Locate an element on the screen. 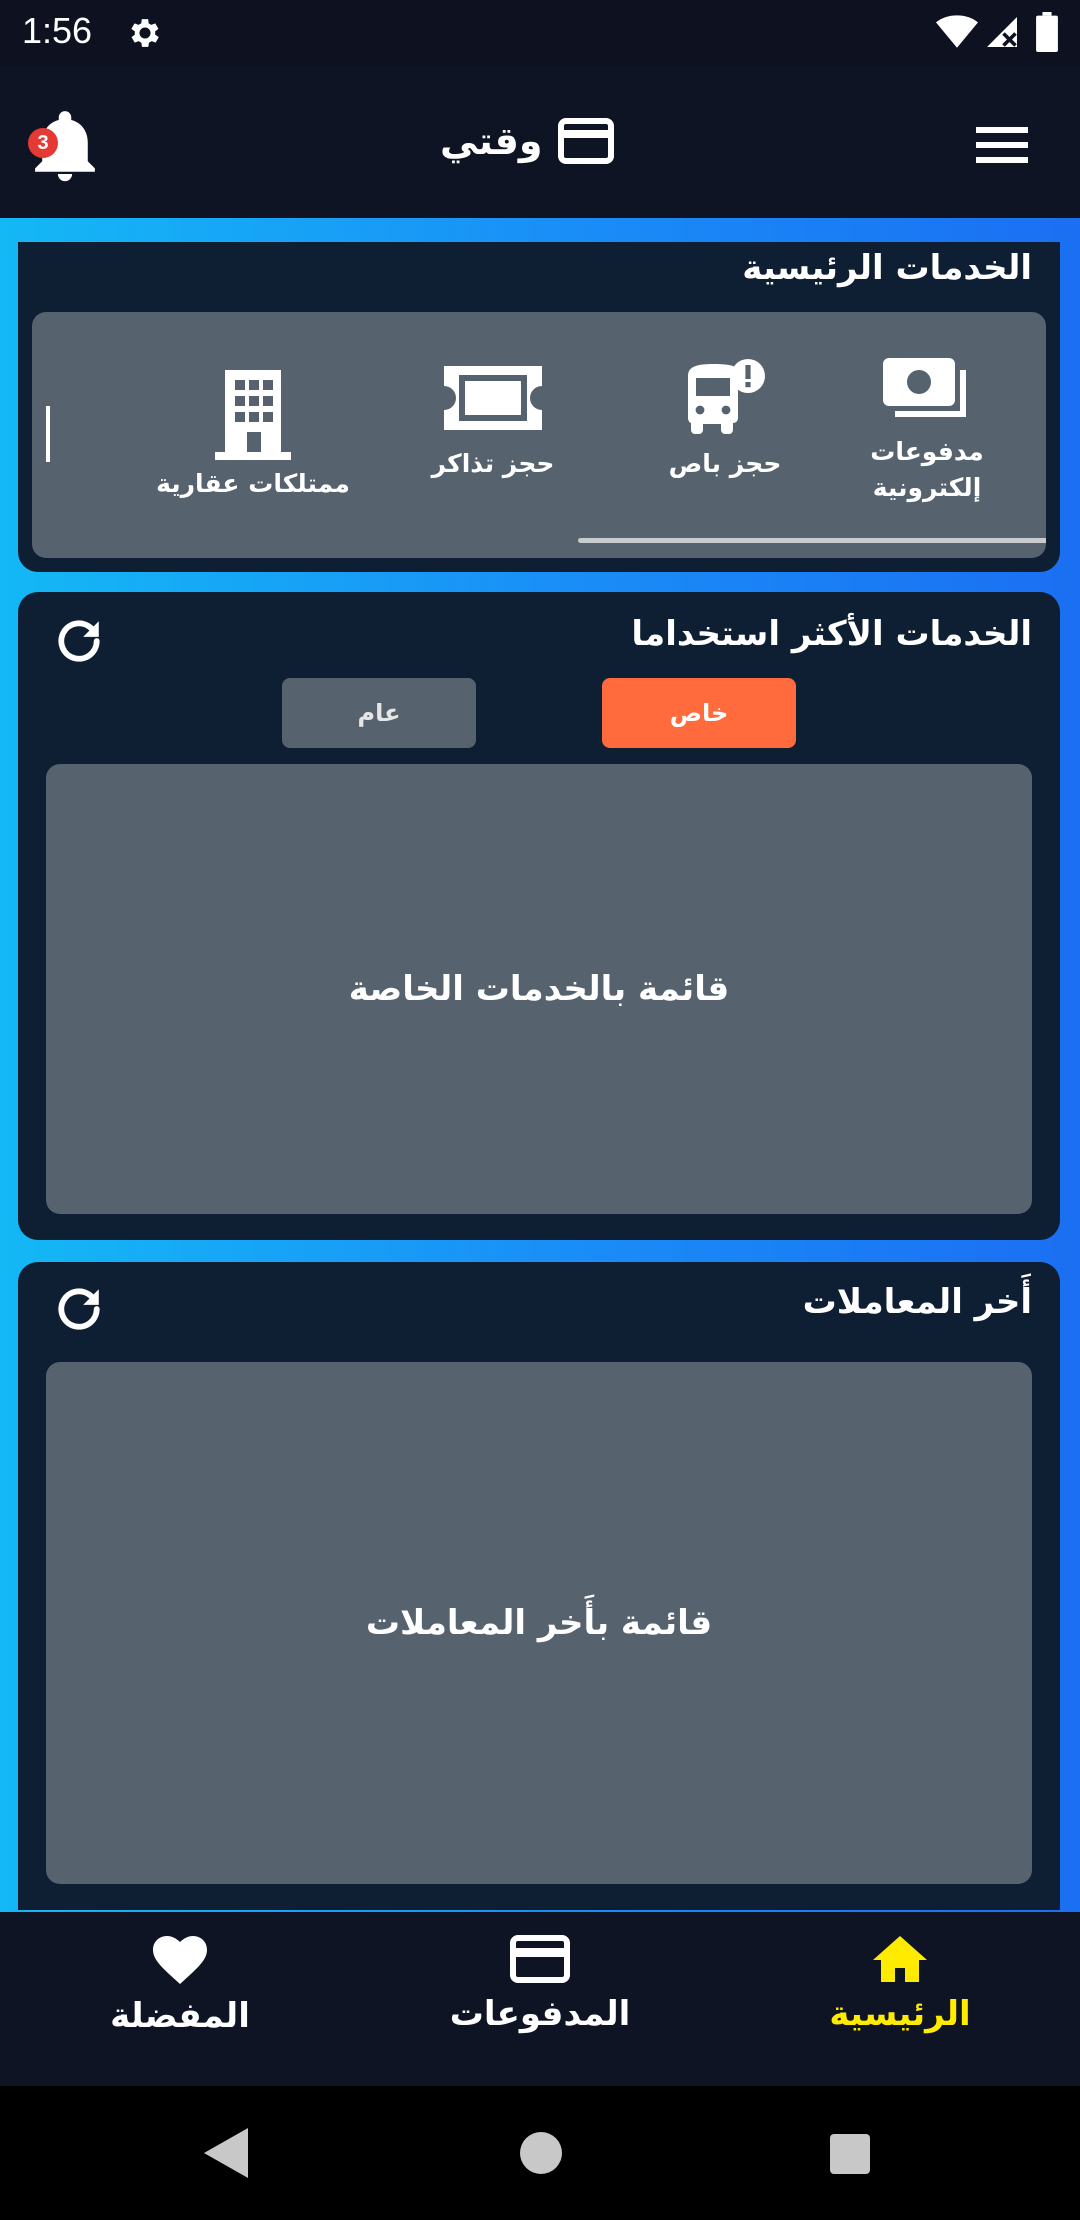 This screenshot has height=2220, width=1080. tab-private: خاص is located at coordinates (699, 713).